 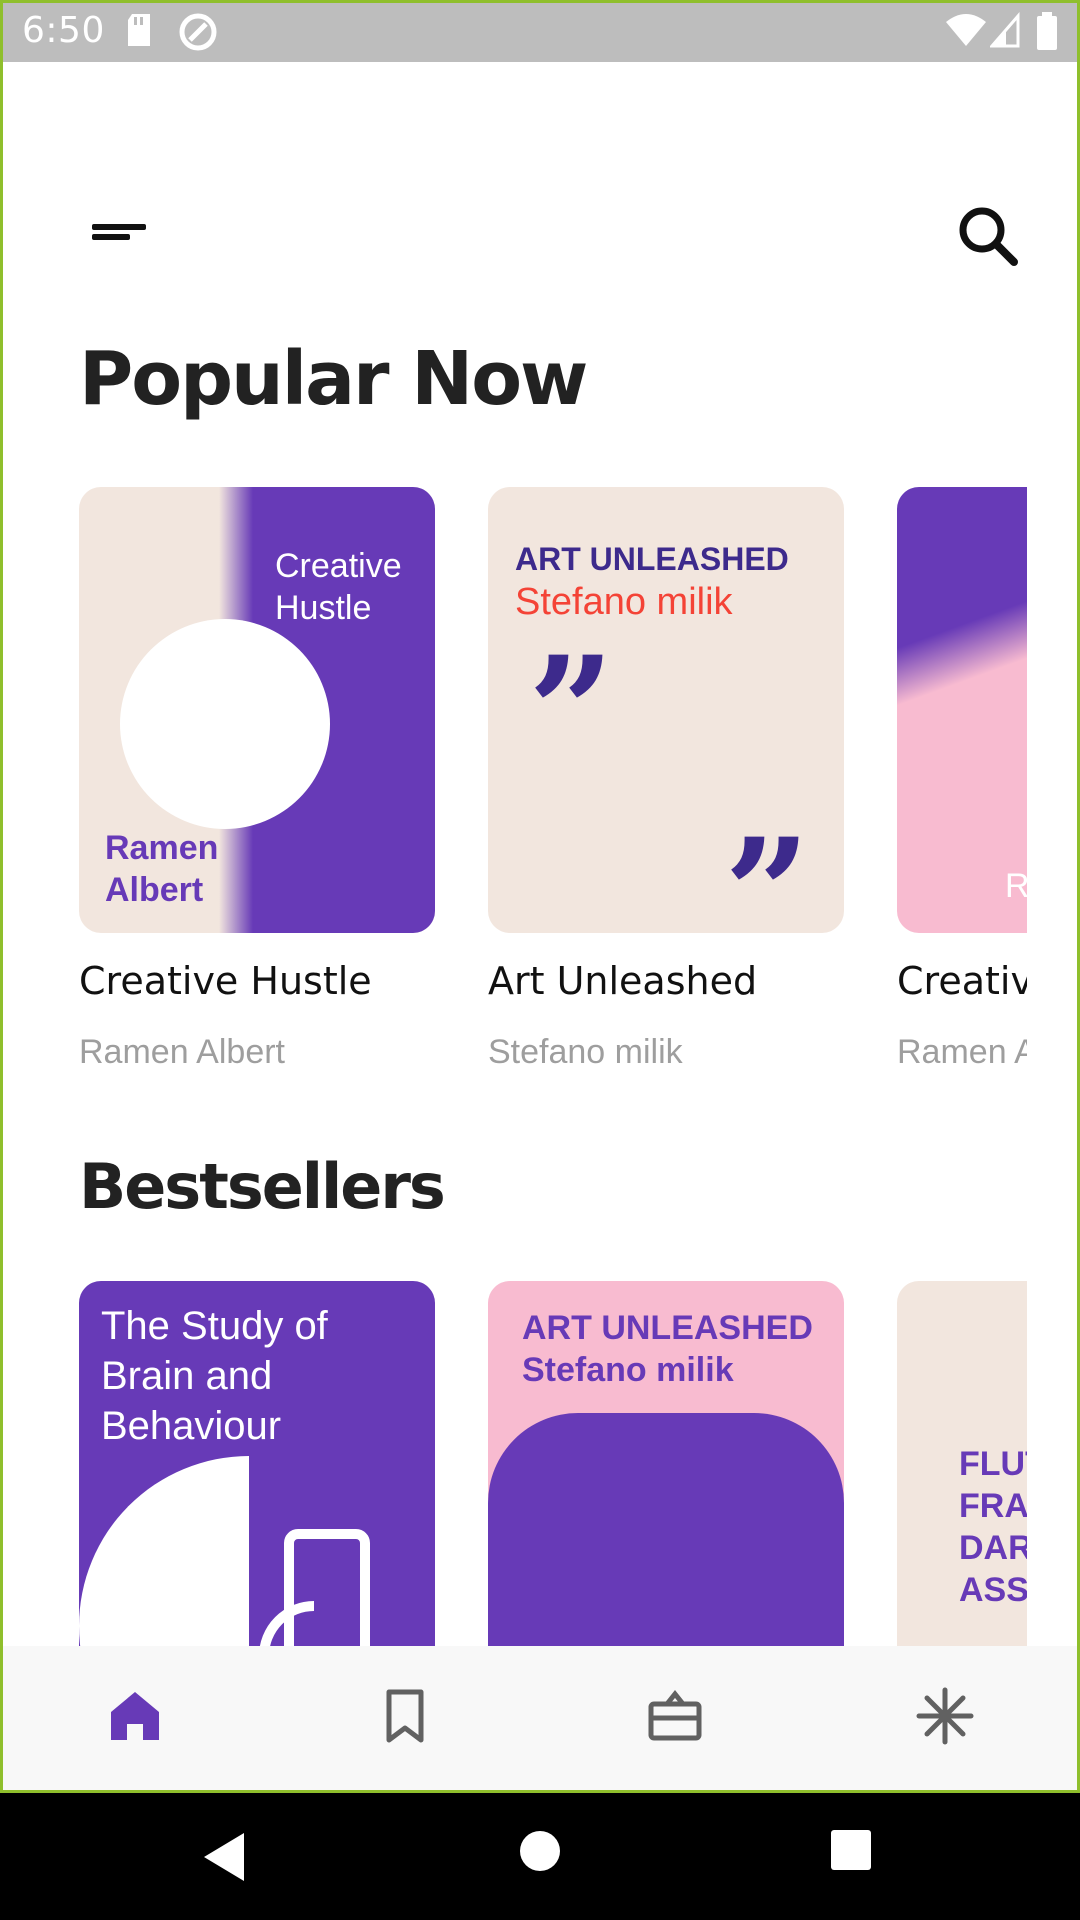 I want to click on home-icon, so click(x=135, y=1716).